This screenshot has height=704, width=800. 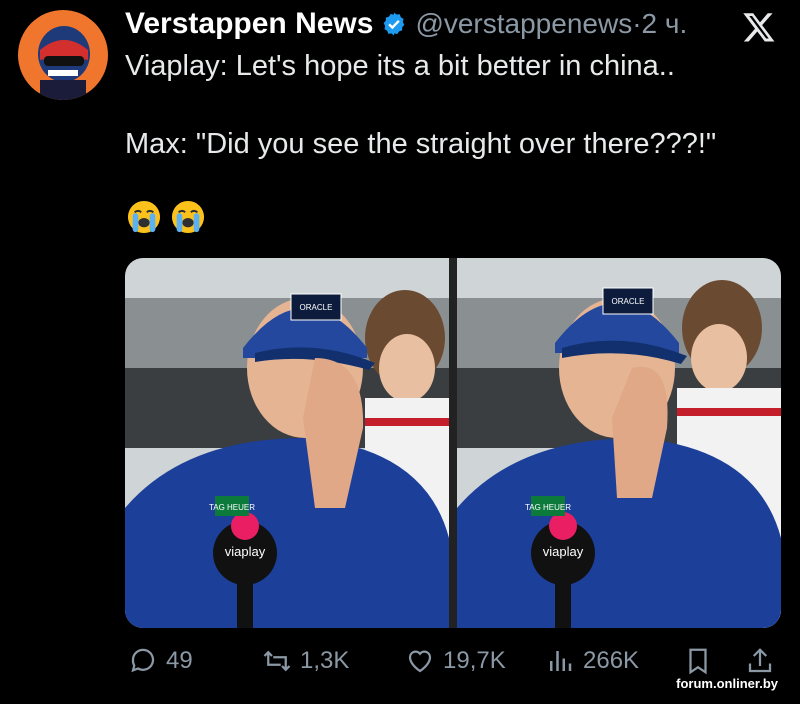 I want to click on bookmark-icon, so click(x=698, y=661).